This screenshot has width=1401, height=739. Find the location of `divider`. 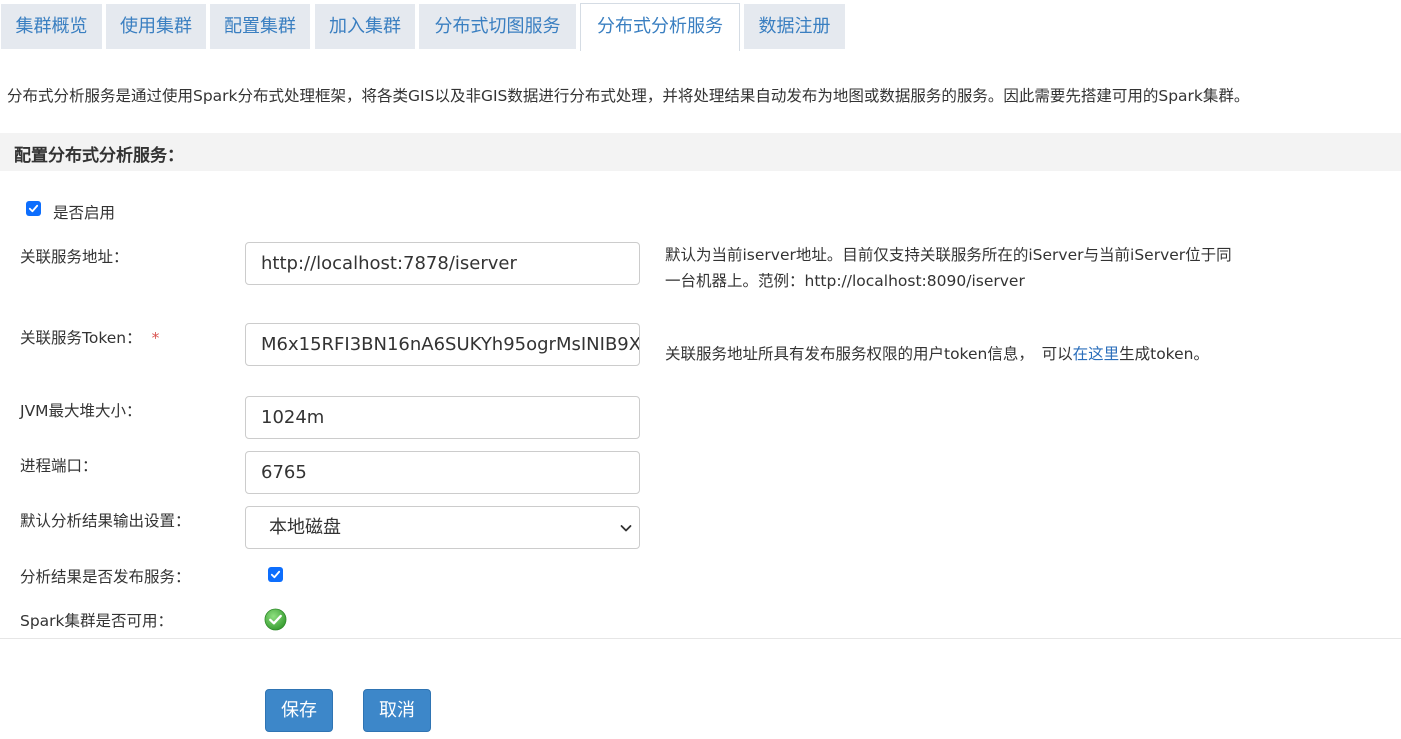

divider is located at coordinates (700, 638).